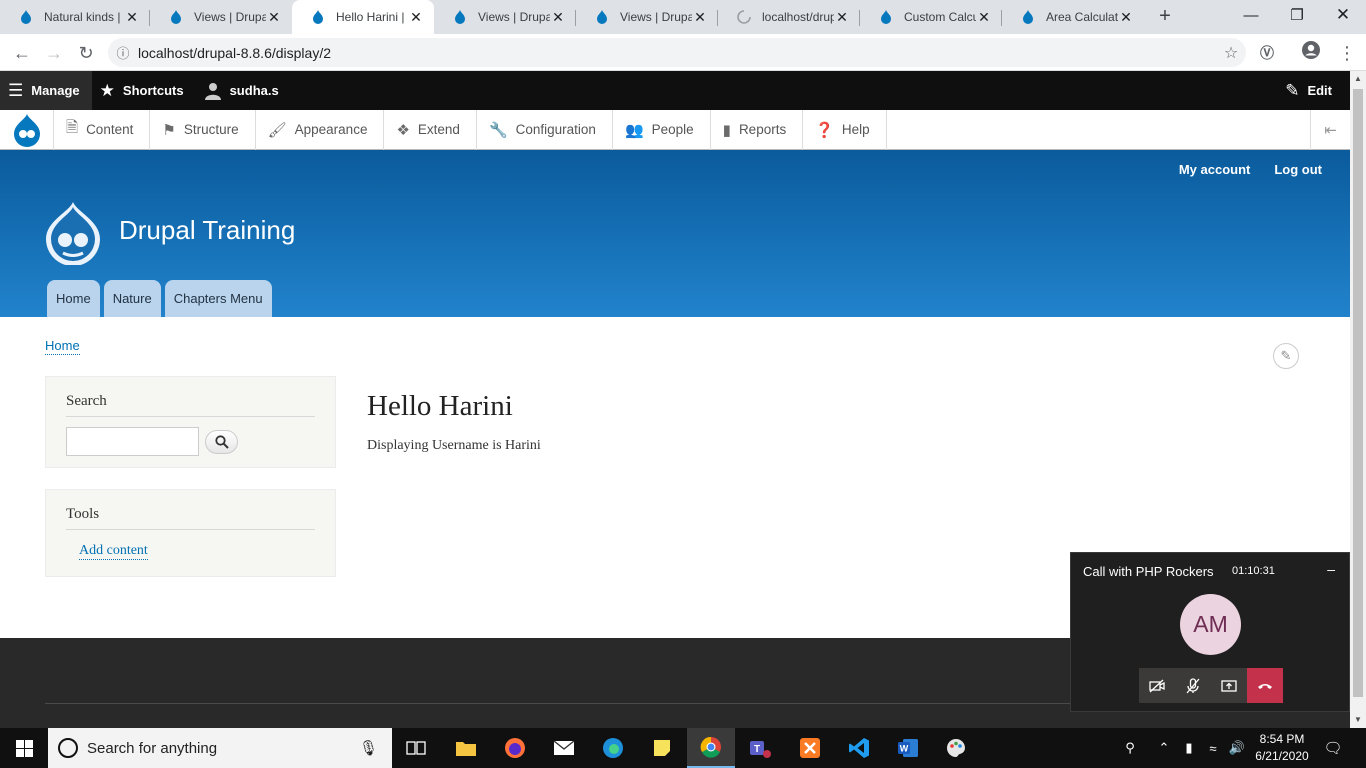 This screenshot has width=1366, height=768. Describe the element at coordinates (789, 17) in the screenshot. I see `browser-tab: localhost/drup ✕` at that location.